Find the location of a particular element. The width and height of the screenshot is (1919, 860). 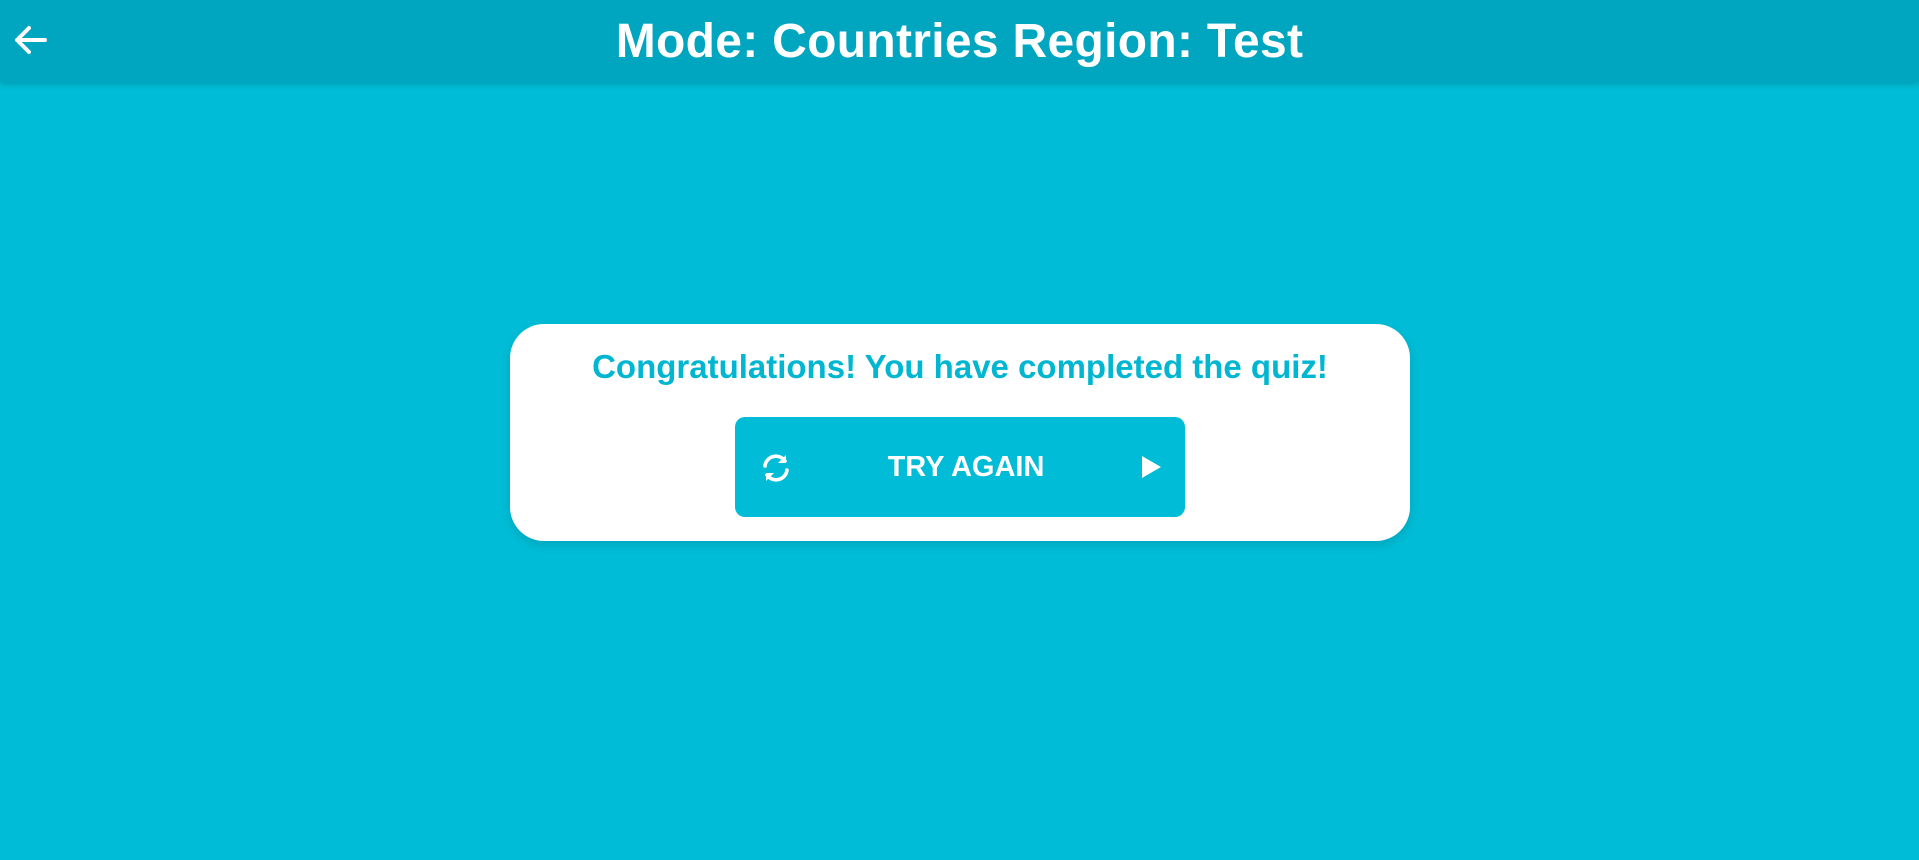

back-button is located at coordinates (30, 40).